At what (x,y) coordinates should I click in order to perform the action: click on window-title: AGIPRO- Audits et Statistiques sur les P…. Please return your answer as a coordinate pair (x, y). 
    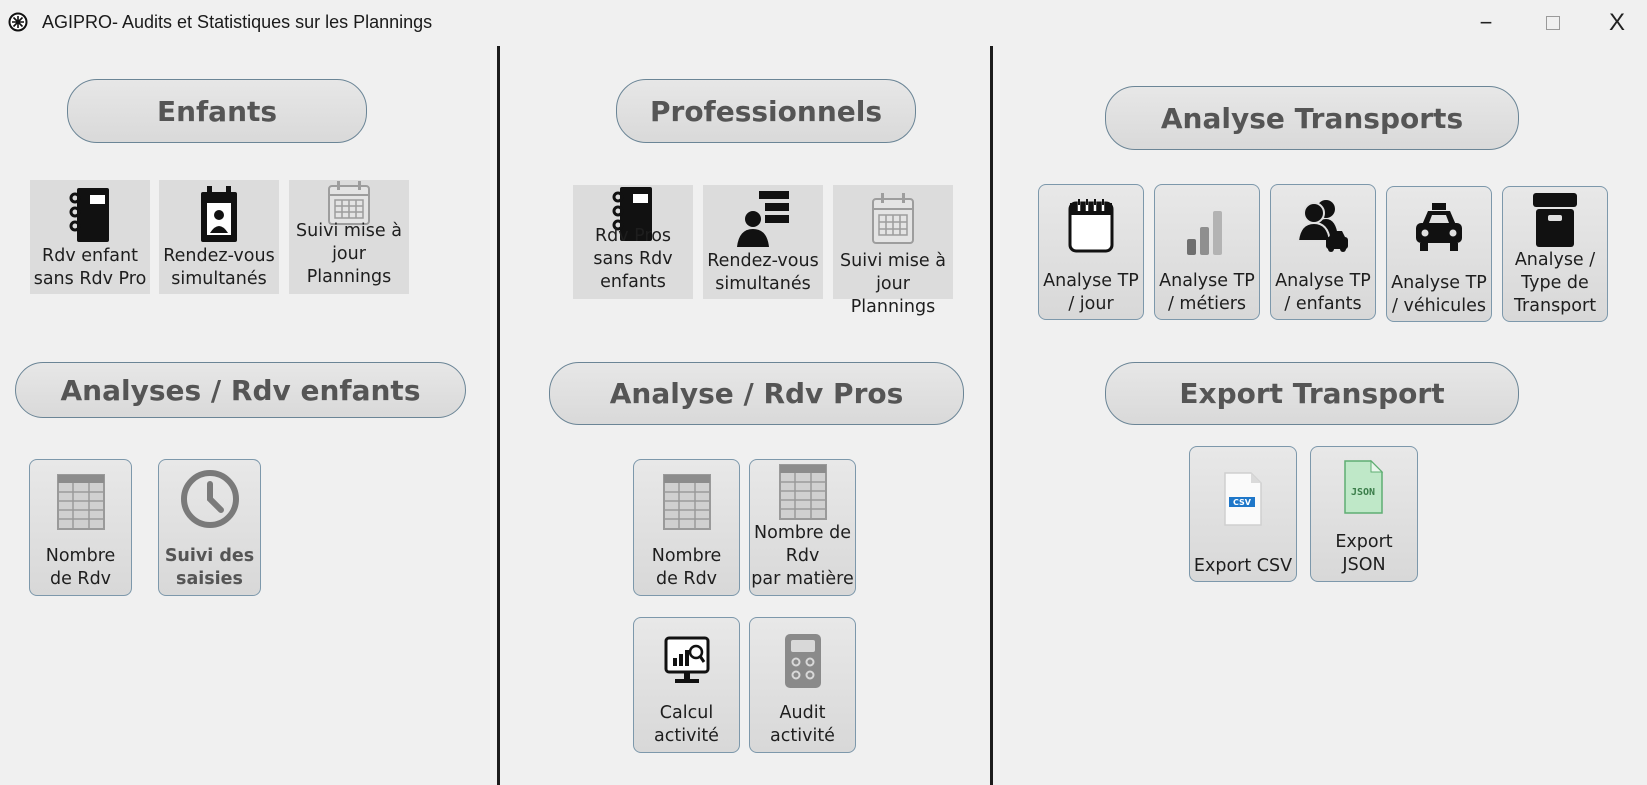
    Looking at the image, I should click on (237, 22).